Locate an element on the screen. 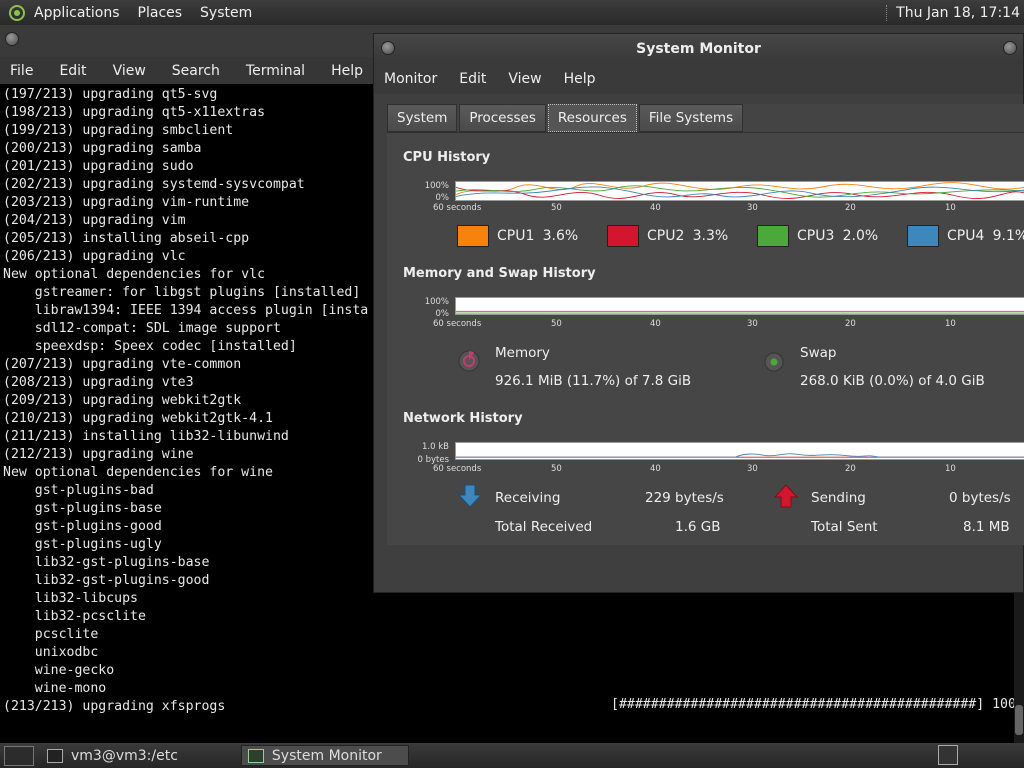 Image resolution: width=1024 pixels, height=768 pixels. cpu-x-20: 20 is located at coordinates (850, 208).